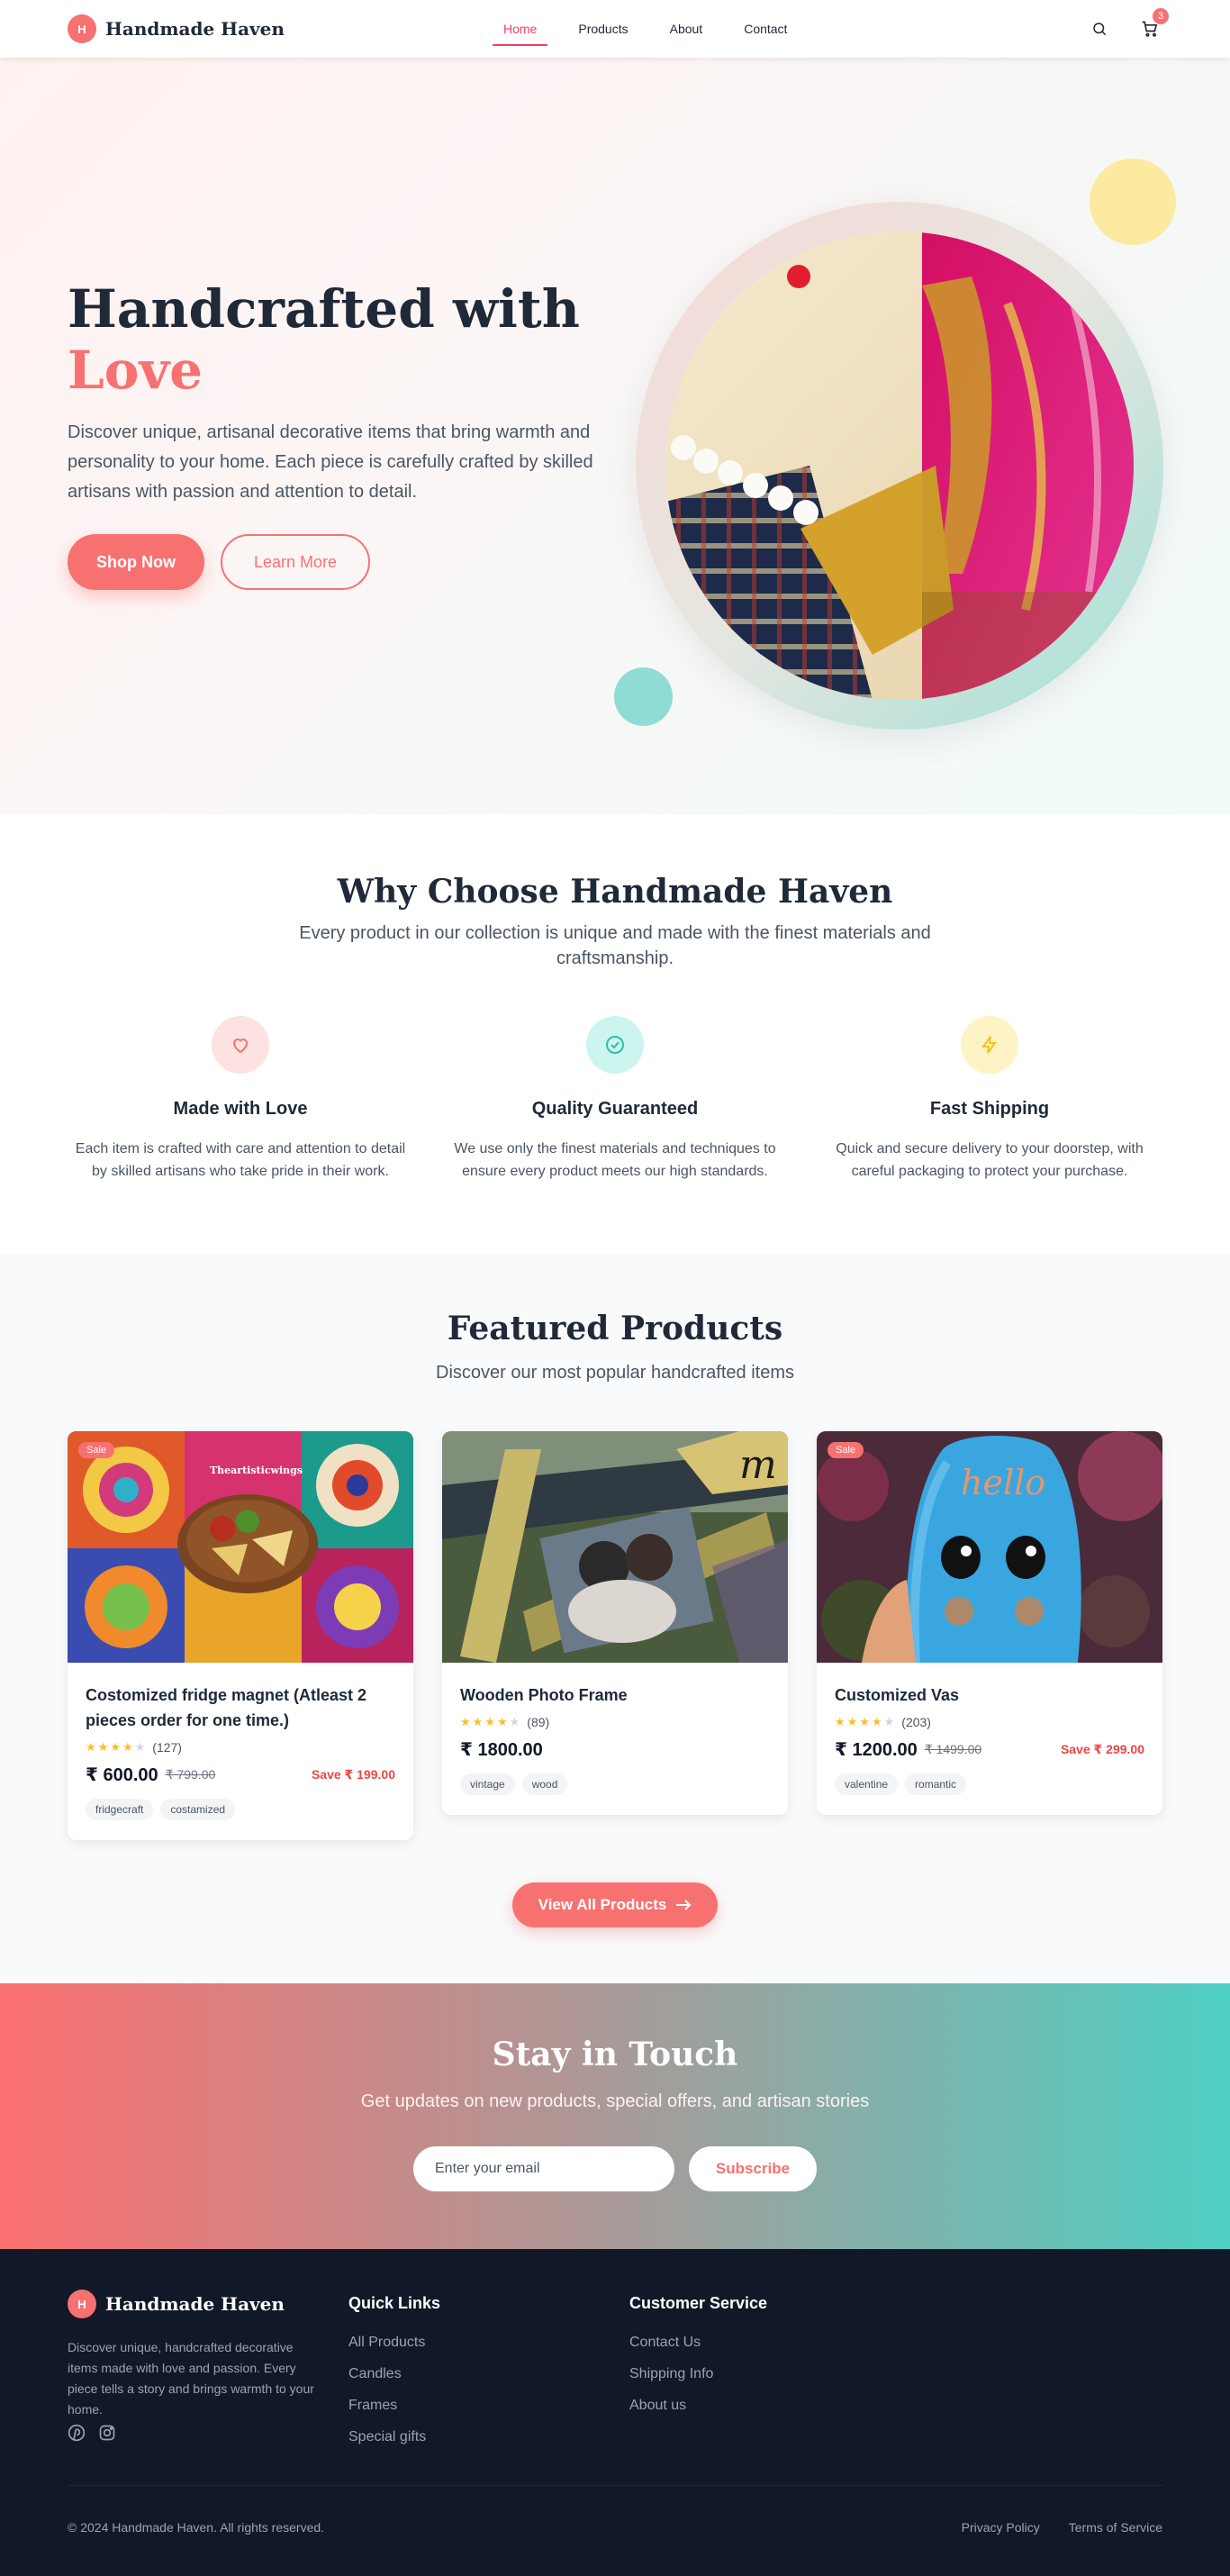 This screenshot has width=1230, height=2576. I want to click on footer-link-candles: Candles, so click(394, 2374).